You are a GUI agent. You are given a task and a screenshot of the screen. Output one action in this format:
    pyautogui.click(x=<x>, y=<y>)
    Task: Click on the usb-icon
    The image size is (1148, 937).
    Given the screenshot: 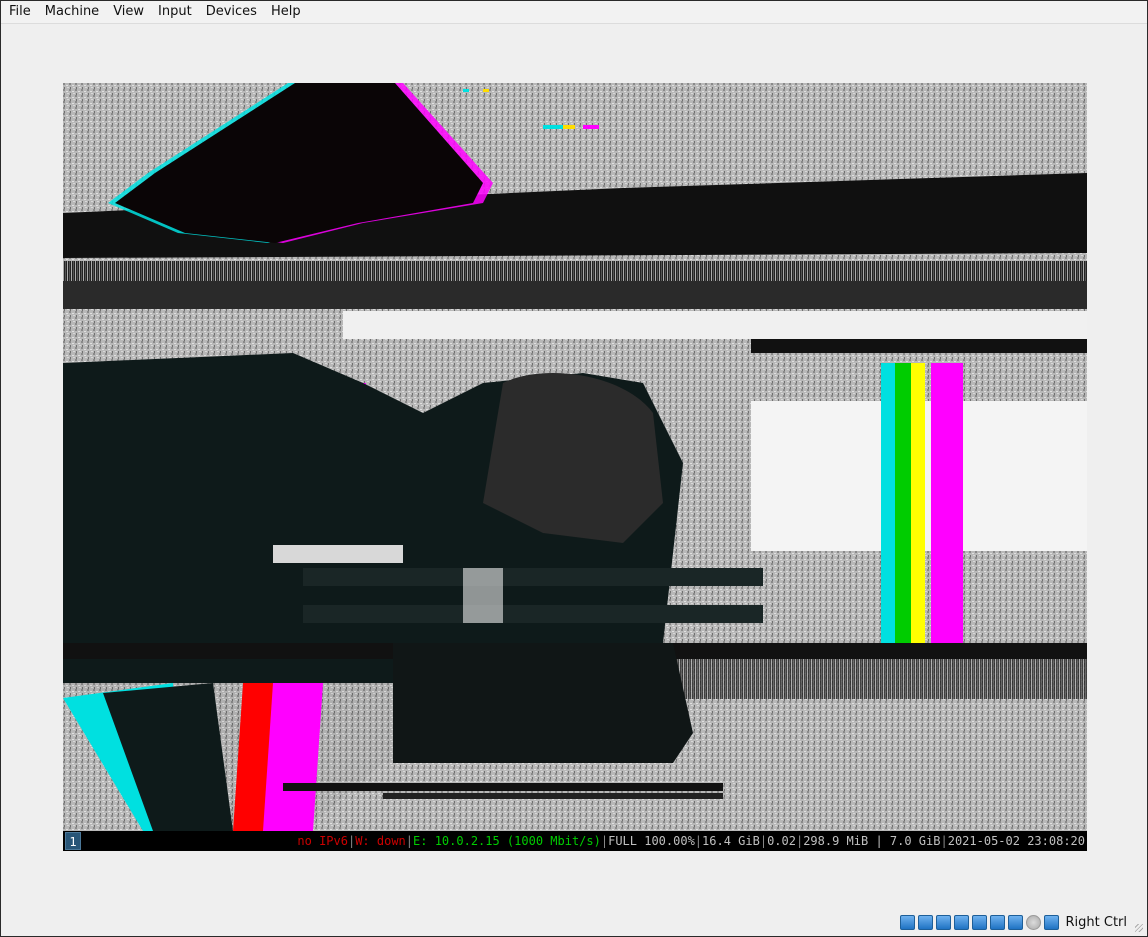 What is the action you would take?
    pyautogui.click(x=943, y=922)
    